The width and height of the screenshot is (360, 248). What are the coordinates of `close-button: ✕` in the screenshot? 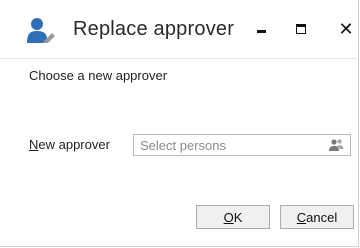 It's located at (345, 29).